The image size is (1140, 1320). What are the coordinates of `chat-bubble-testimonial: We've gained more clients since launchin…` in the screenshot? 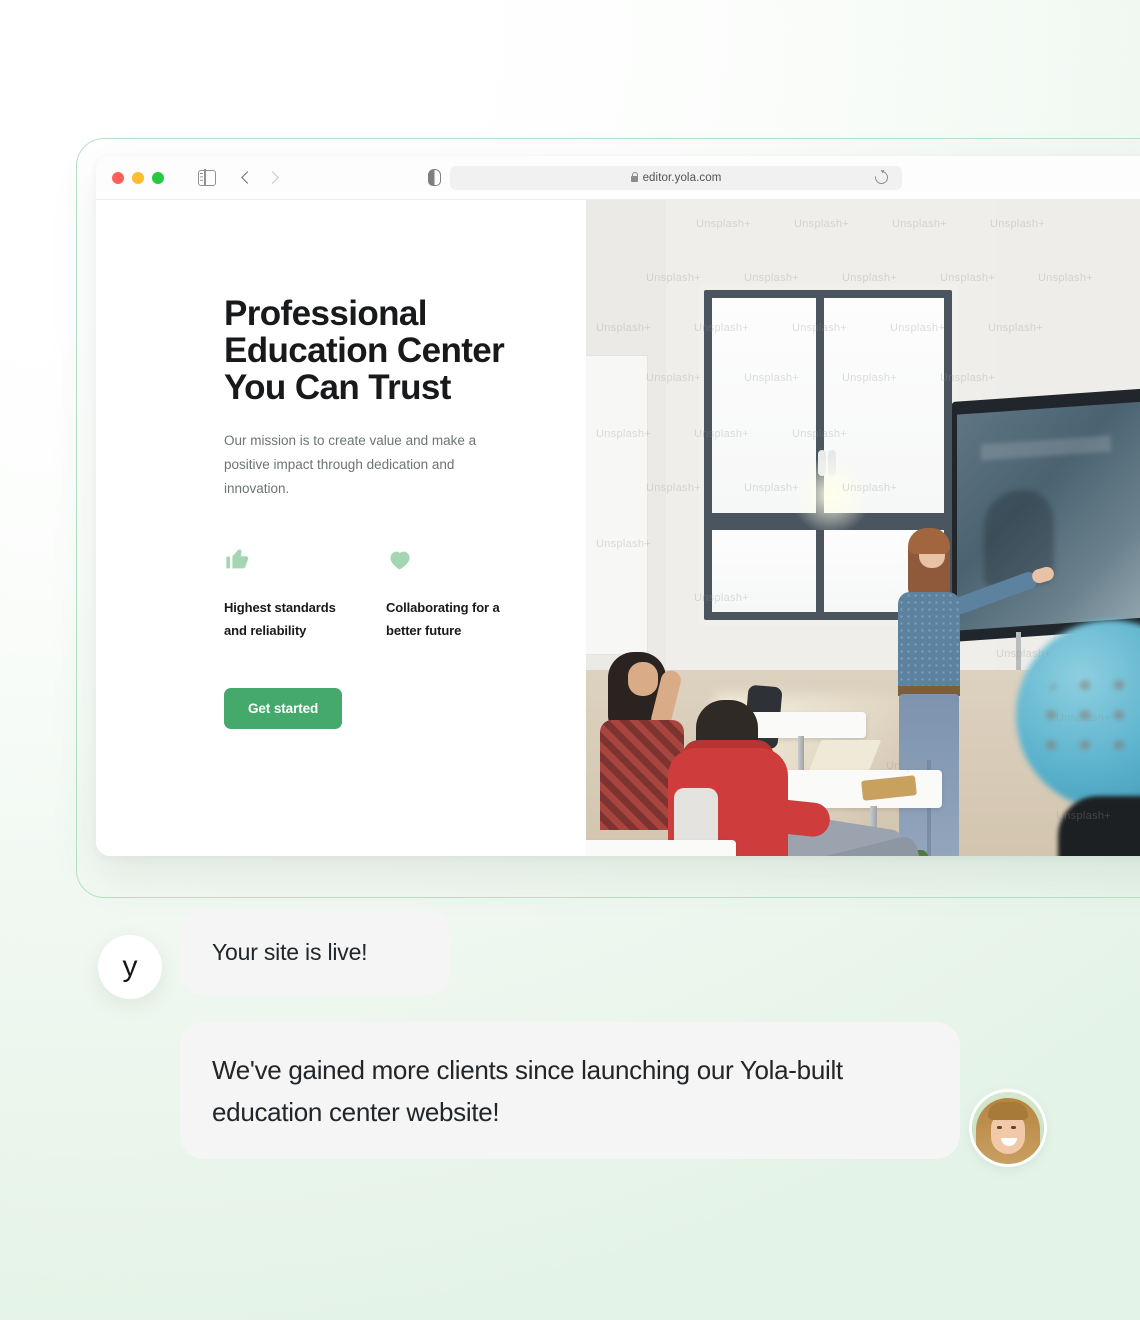 It's located at (570, 1090).